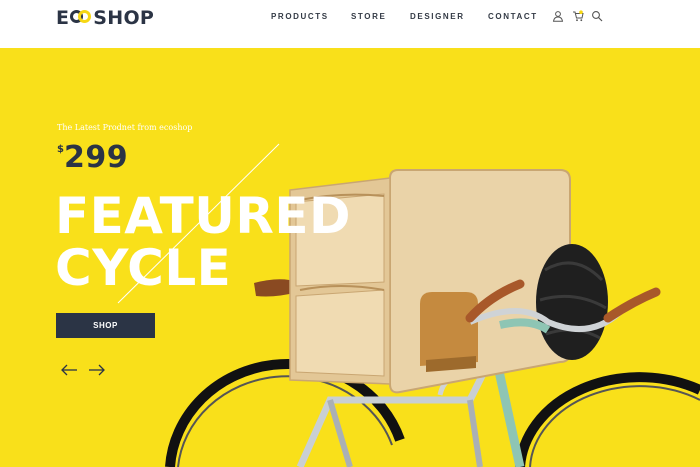  I want to click on grip-right, so click(632, 305).